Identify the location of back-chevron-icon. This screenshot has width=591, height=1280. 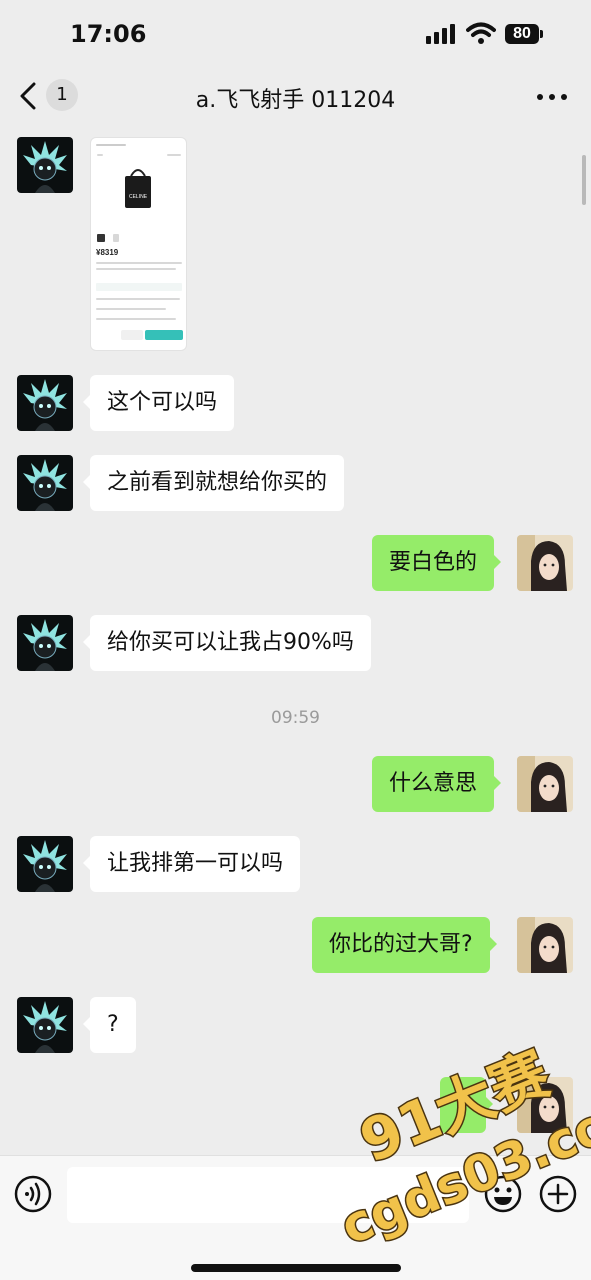
(28, 96).